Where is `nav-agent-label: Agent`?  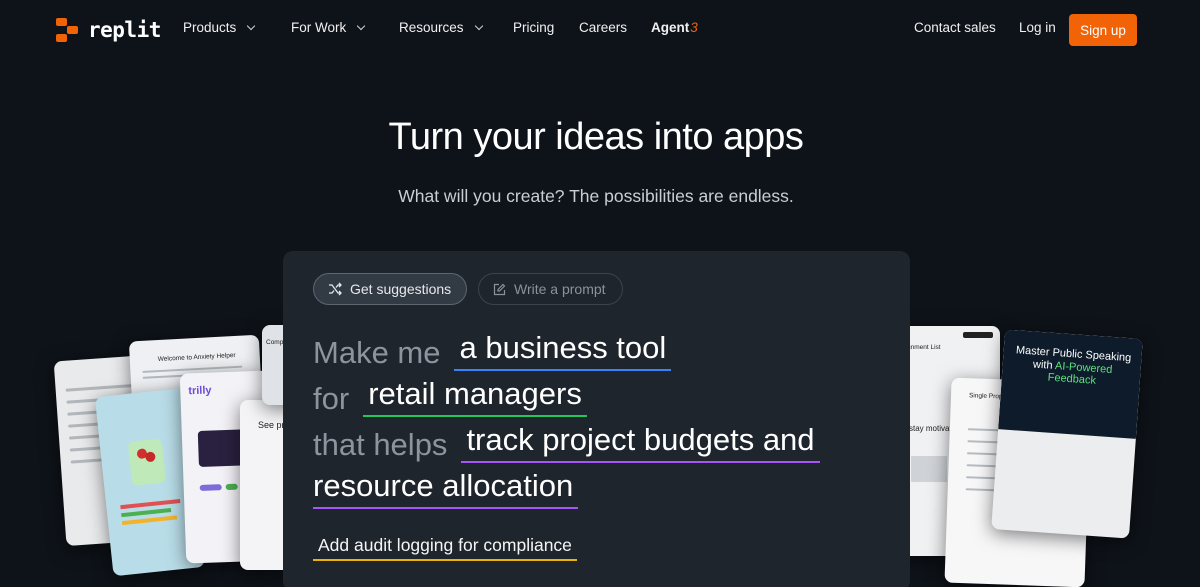
nav-agent-label: Agent is located at coordinates (670, 27).